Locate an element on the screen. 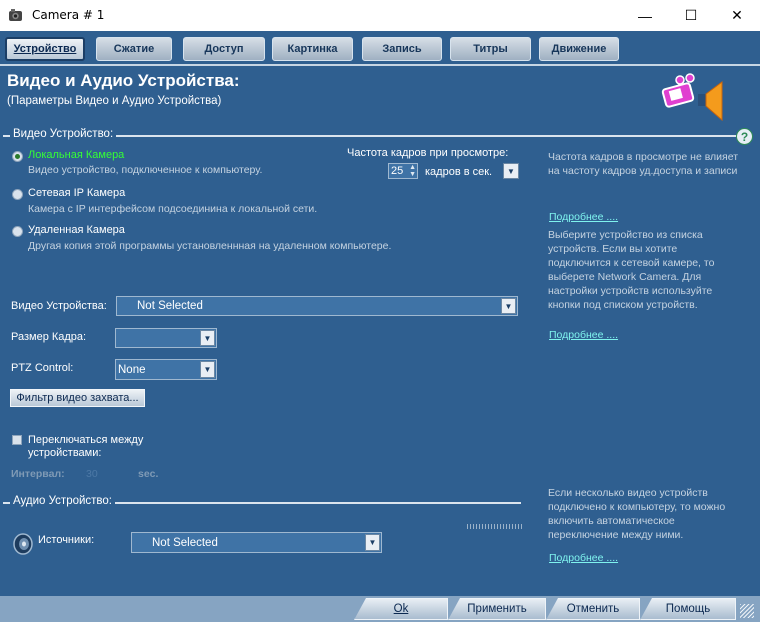 The height and width of the screenshot is (622, 760). ptz-label: PTZ Control: is located at coordinates (42, 368).